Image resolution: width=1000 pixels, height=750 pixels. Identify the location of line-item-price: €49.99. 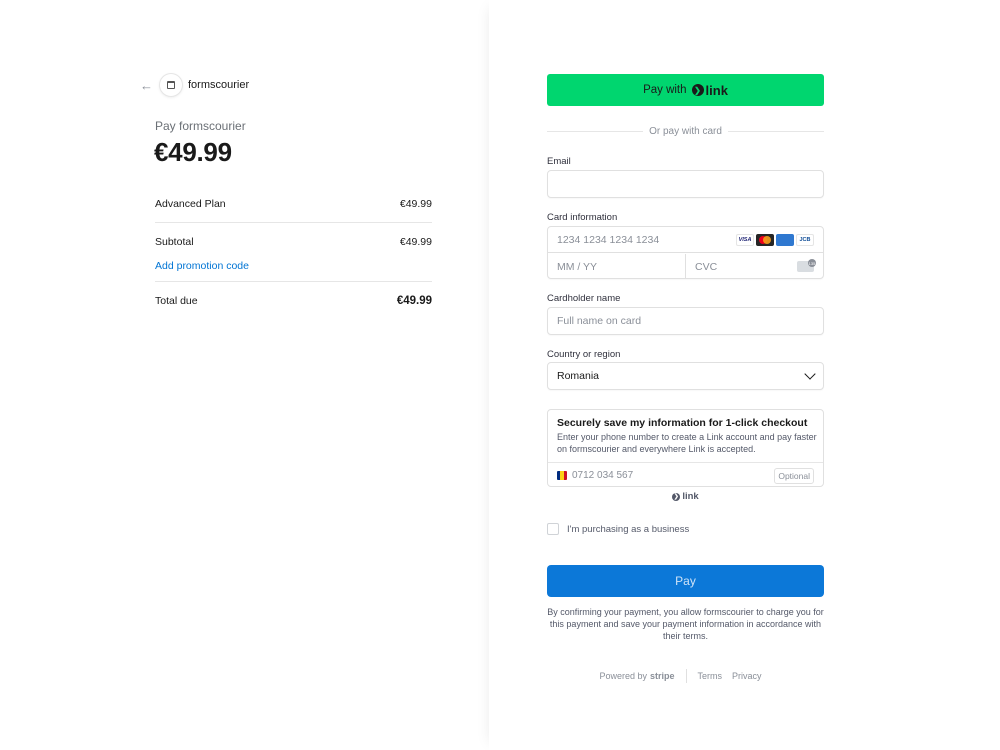
(415, 204).